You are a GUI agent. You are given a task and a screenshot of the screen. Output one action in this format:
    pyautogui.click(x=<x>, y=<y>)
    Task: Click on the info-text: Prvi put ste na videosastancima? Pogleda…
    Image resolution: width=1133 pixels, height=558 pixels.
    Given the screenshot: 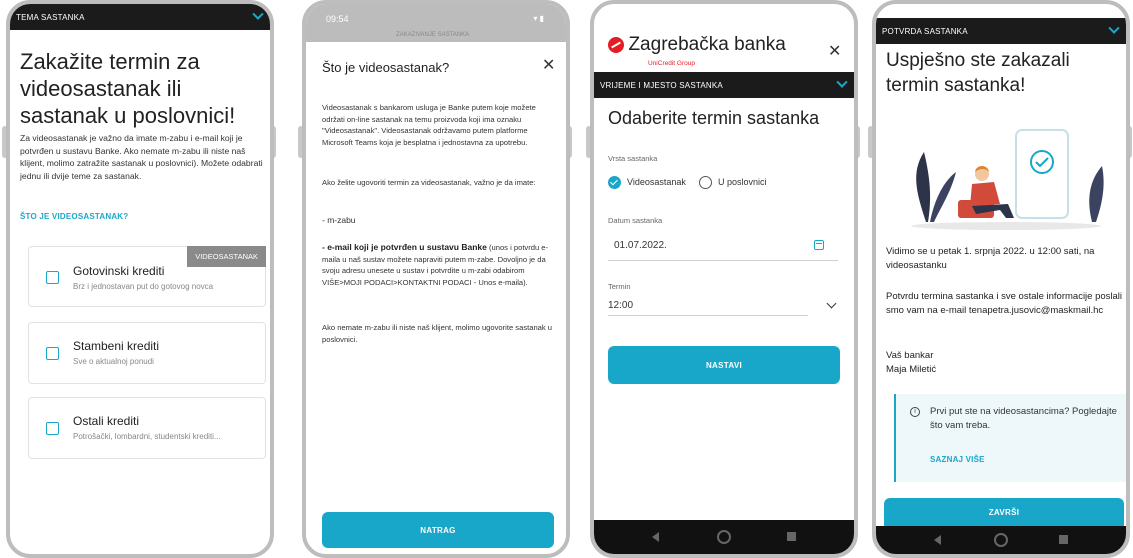 What is the action you would take?
    pyautogui.click(x=1023, y=418)
    